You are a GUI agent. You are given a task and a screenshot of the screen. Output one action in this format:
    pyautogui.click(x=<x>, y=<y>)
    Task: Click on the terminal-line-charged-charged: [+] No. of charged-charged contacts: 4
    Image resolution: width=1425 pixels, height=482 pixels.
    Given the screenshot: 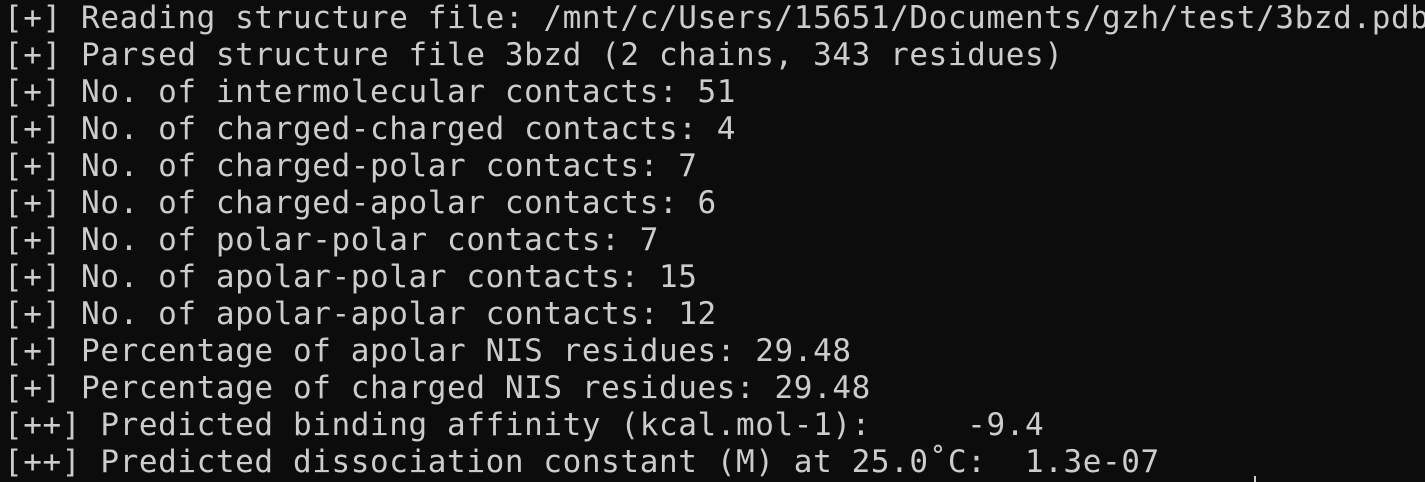 What is the action you would take?
    pyautogui.click(x=370, y=129)
    